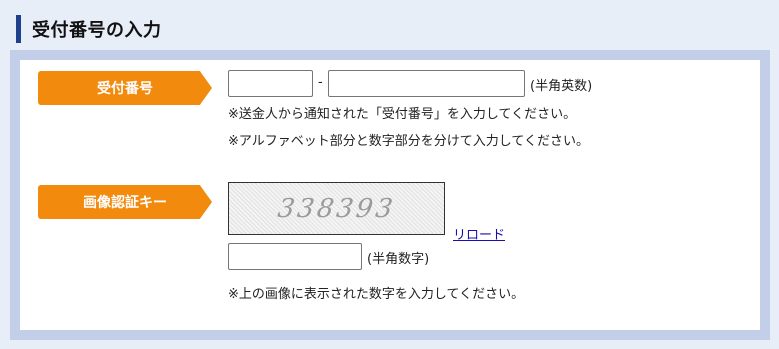 The height and width of the screenshot is (349, 779). What do you see at coordinates (376, 294) in the screenshot?
I see `captcha-note: ※上の画像に表示された数字を入力してください。` at bounding box center [376, 294].